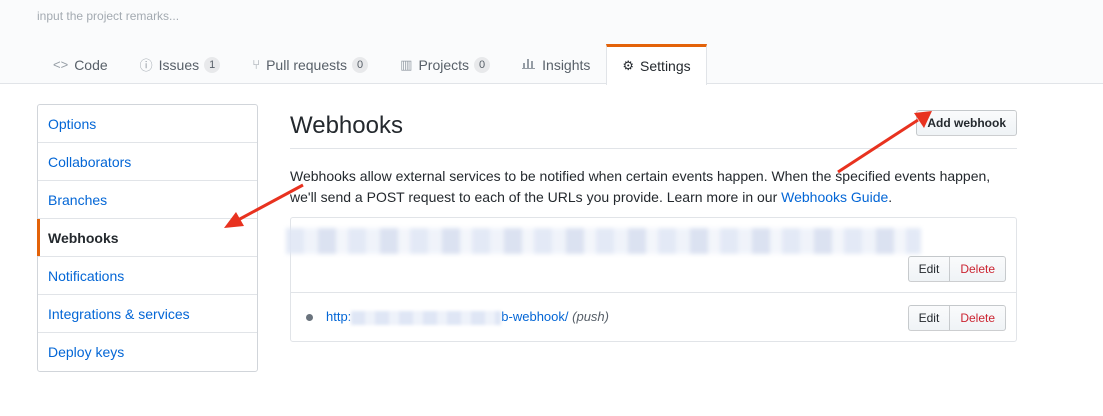 The height and width of the screenshot is (416, 1103). What do you see at coordinates (212, 64) in the screenshot?
I see `issues-count: 1` at bounding box center [212, 64].